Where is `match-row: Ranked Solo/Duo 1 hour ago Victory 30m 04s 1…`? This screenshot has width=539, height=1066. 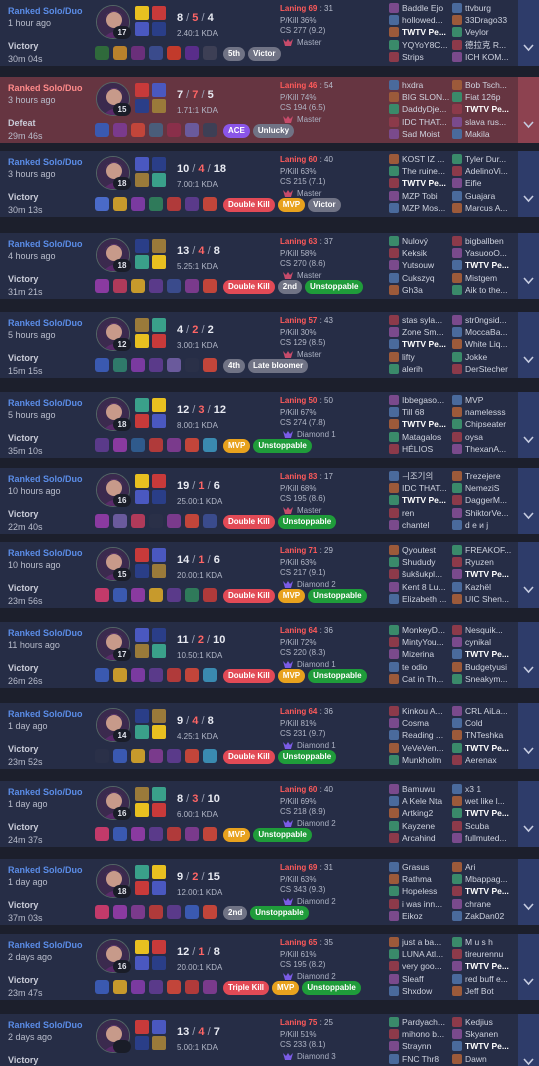 match-row: Ranked Solo/Duo 1 hour ago Victory 30m 04s 1… is located at coordinates (269, 33).